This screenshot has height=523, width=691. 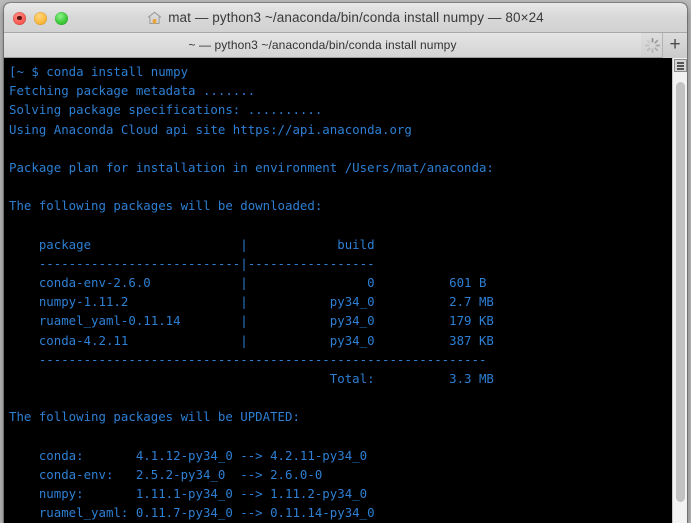 What do you see at coordinates (166, 474) in the screenshot?
I see `terminal-line: conda-env: 2.5.2-py34_0 --> 2.6.0-0` at bounding box center [166, 474].